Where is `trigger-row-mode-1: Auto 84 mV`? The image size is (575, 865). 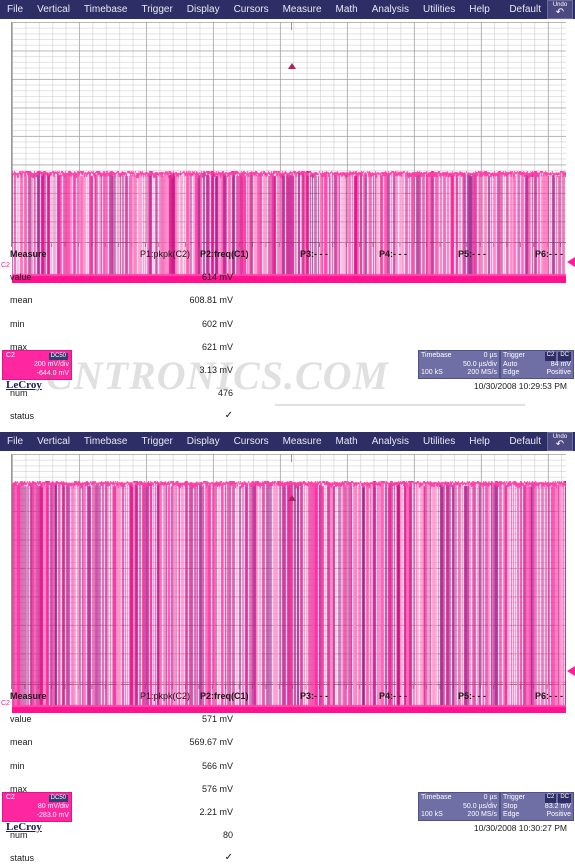
trigger-row-mode-1: Auto 84 mV is located at coordinates (537, 365).